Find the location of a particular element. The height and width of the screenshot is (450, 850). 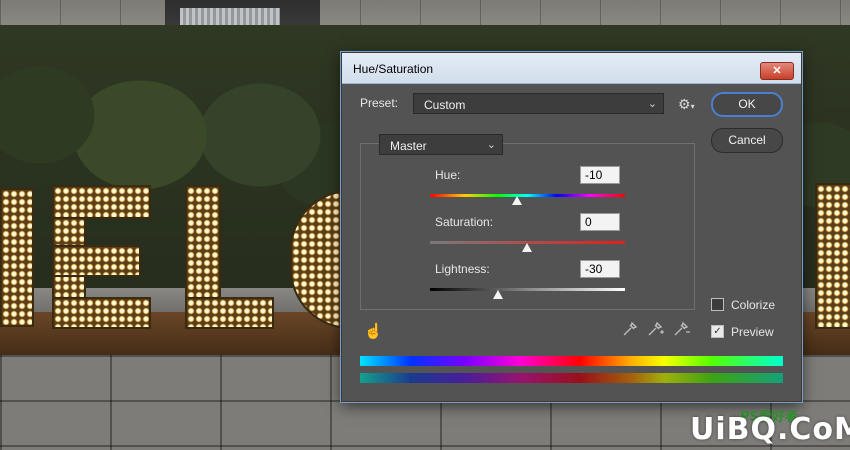

preset-value: Custom is located at coordinates (445, 105).